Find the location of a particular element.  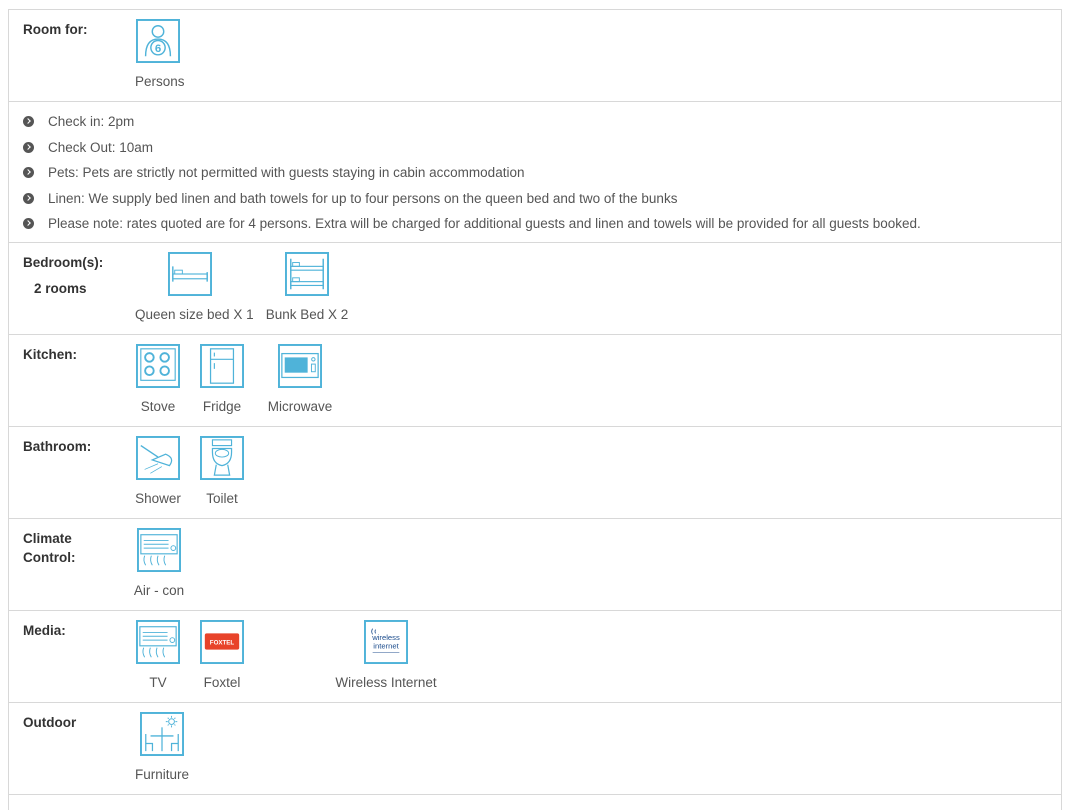

foxtel-item: FOXTEL Foxtel is located at coordinates (222, 655).